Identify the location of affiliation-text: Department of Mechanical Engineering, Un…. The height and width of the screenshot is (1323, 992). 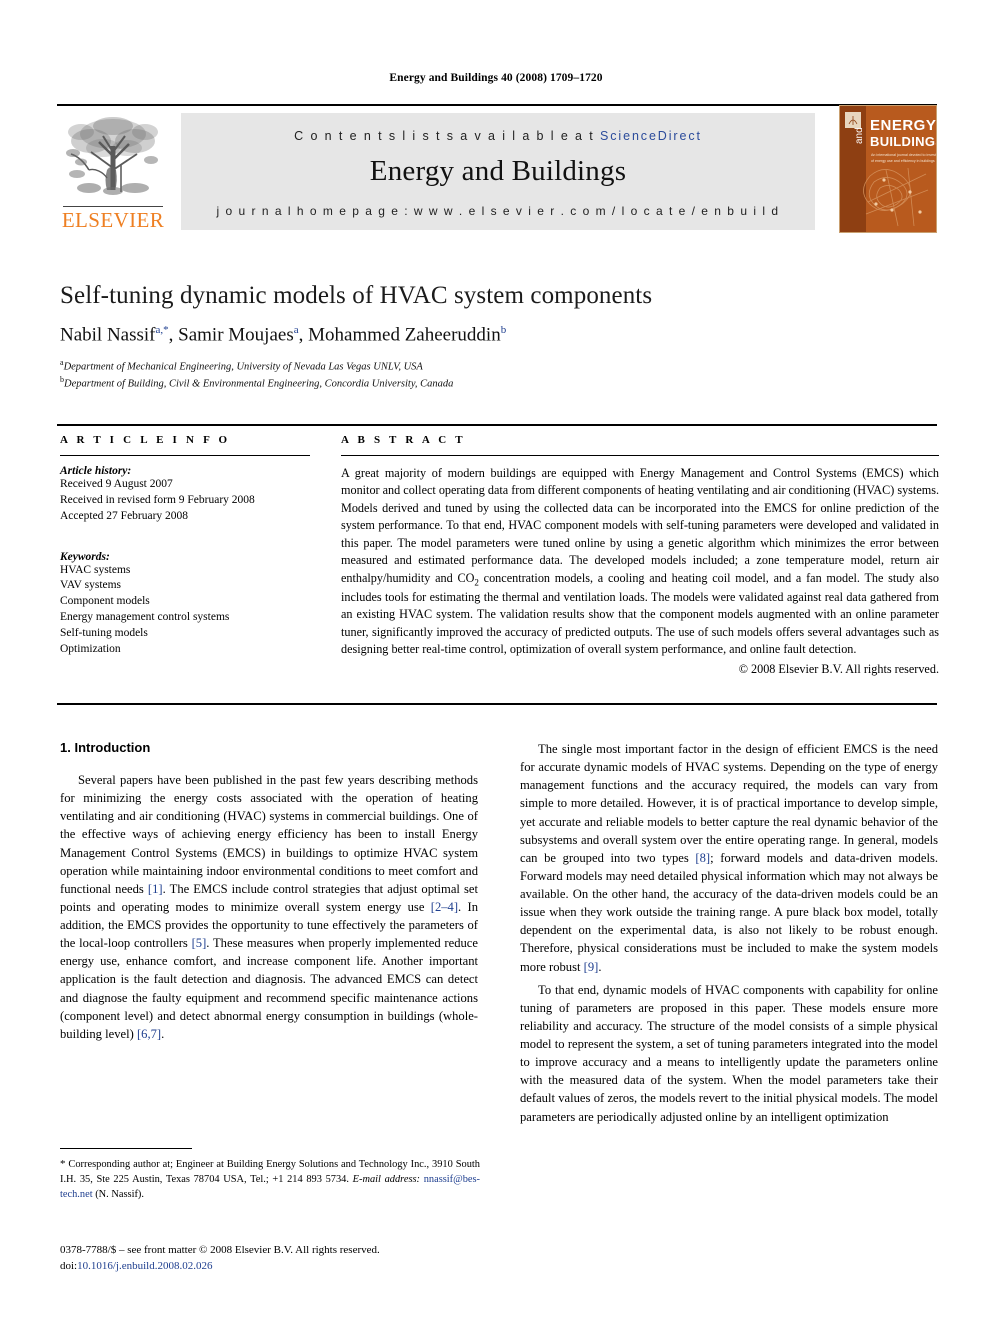
(243, 367).